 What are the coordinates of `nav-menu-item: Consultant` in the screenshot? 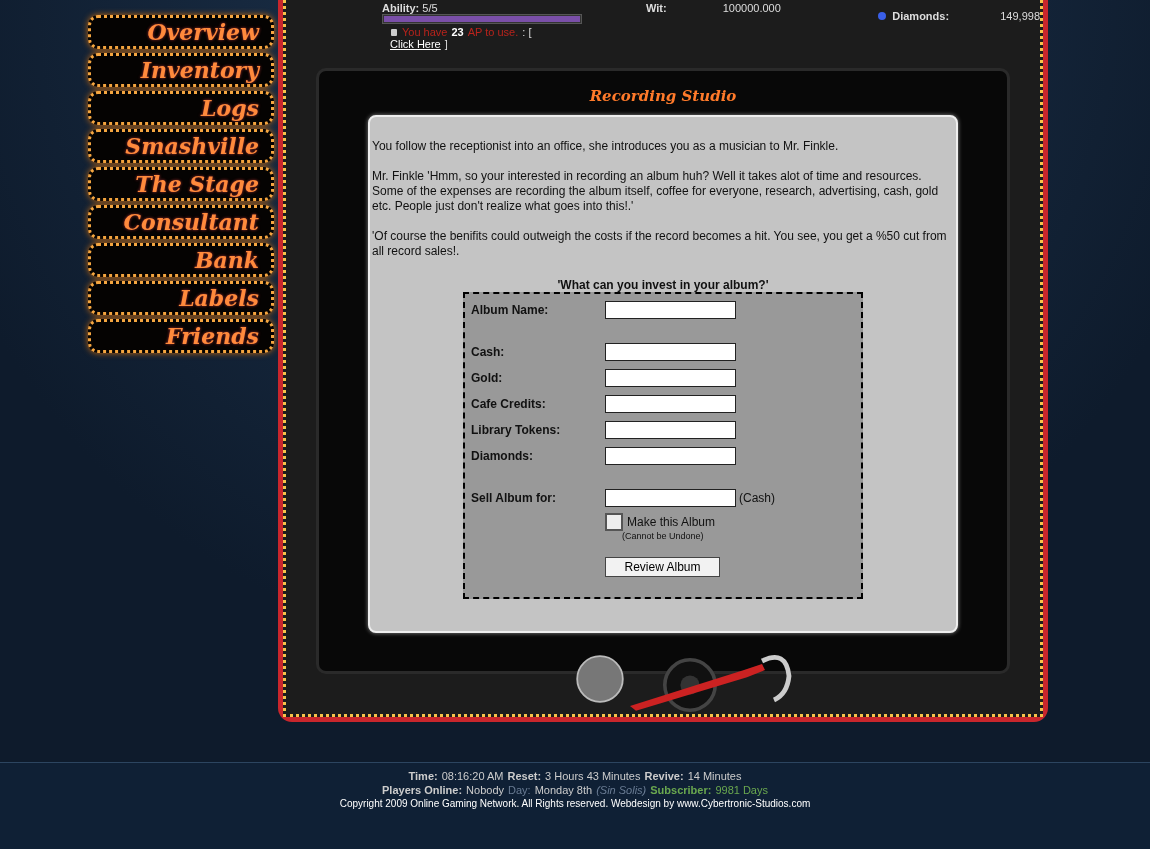 It's located at (181, 222).